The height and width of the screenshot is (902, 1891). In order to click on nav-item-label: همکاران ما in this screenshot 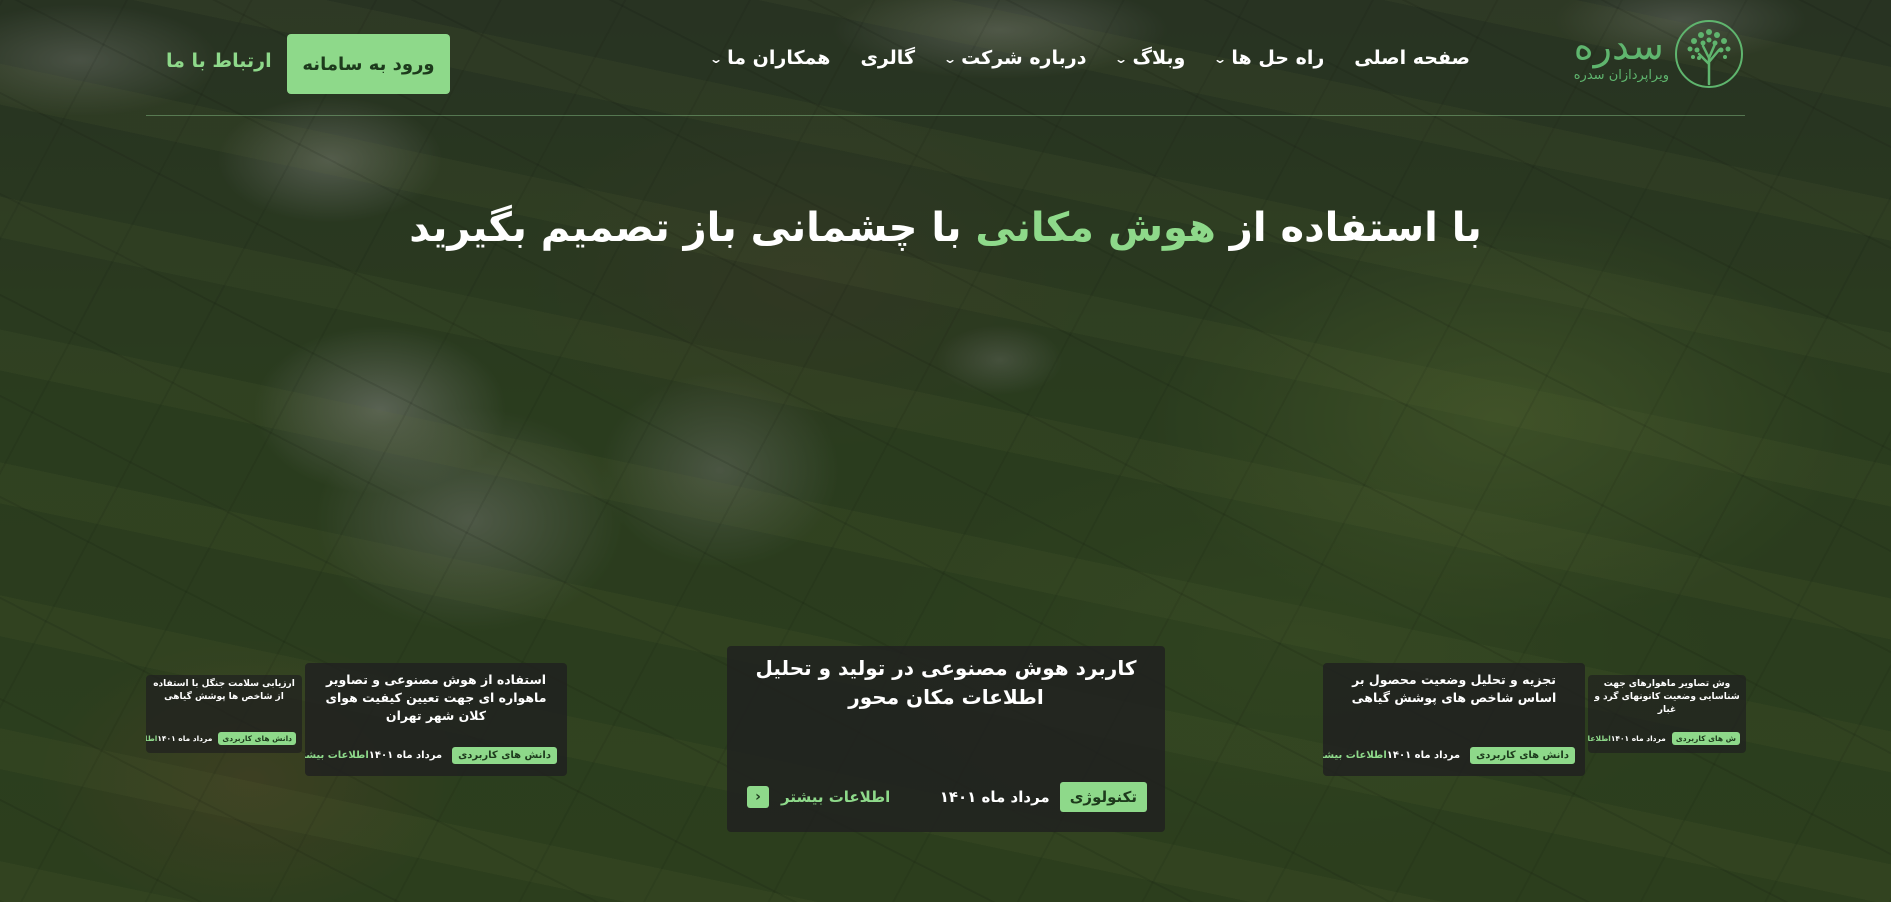, I will do `click(779, 58)`.